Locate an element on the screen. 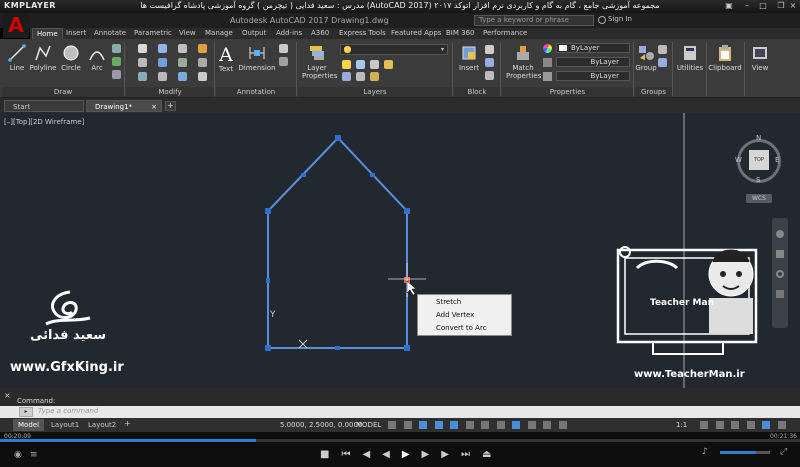 Image resolution: width=800 pixels, height=467 pixels. command-line is located at coordinates (400, 412).